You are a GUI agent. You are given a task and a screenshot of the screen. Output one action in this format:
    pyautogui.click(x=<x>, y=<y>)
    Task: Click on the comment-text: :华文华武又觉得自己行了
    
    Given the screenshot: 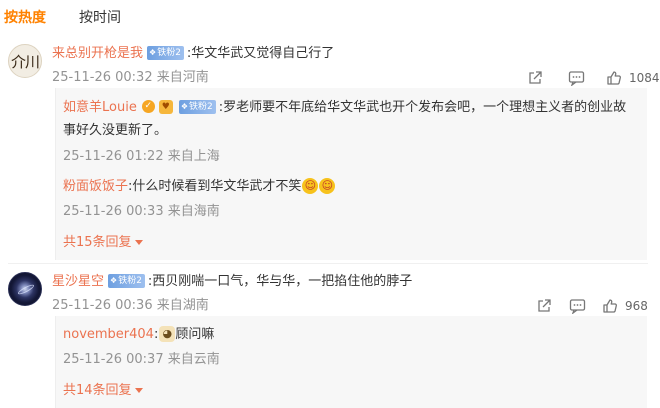 What is the action you would take?
    pyautogui.click(x=260, y=53)
    